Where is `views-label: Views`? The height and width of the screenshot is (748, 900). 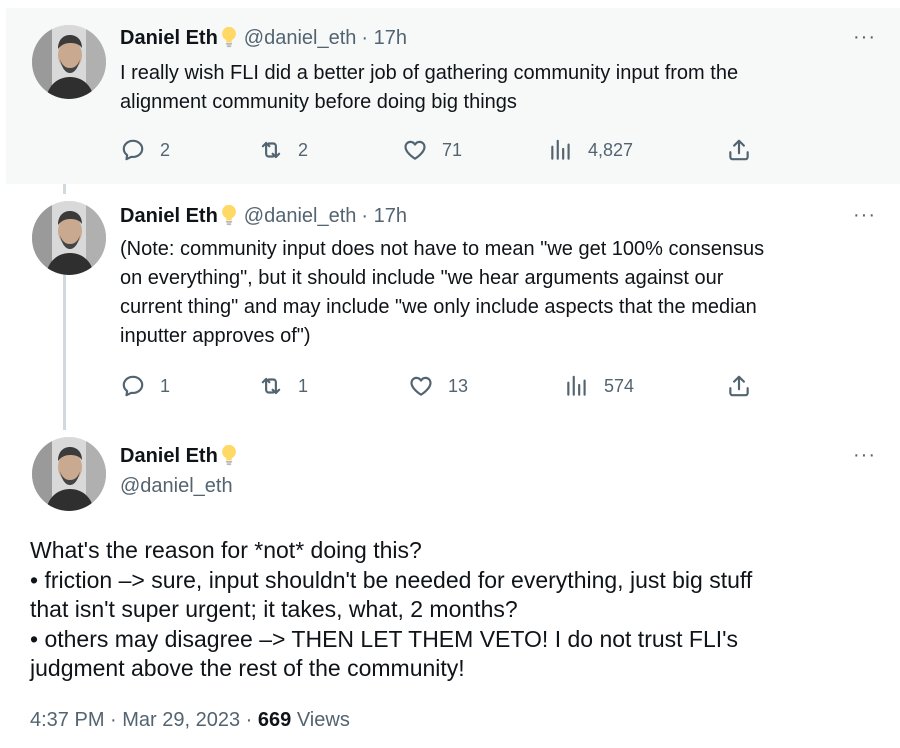
views-label: Views is located at coordinates (323, 720).